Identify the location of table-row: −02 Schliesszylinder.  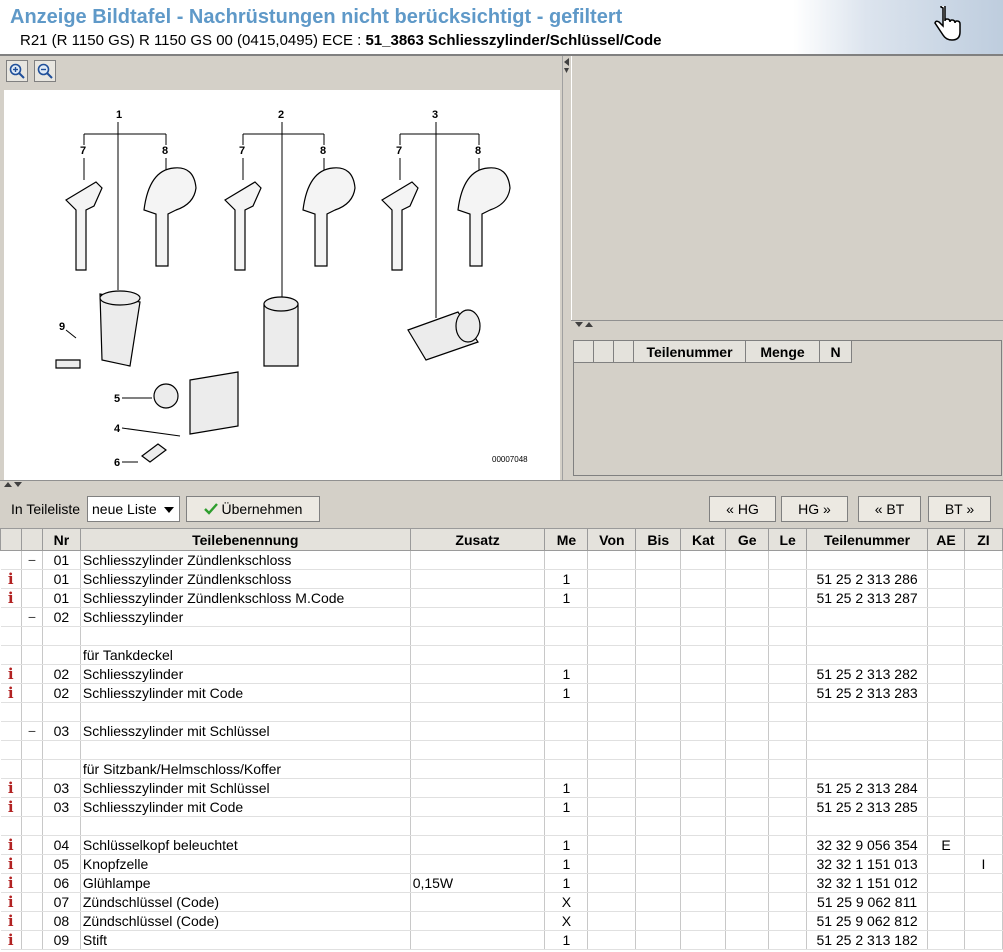
(501, 617).